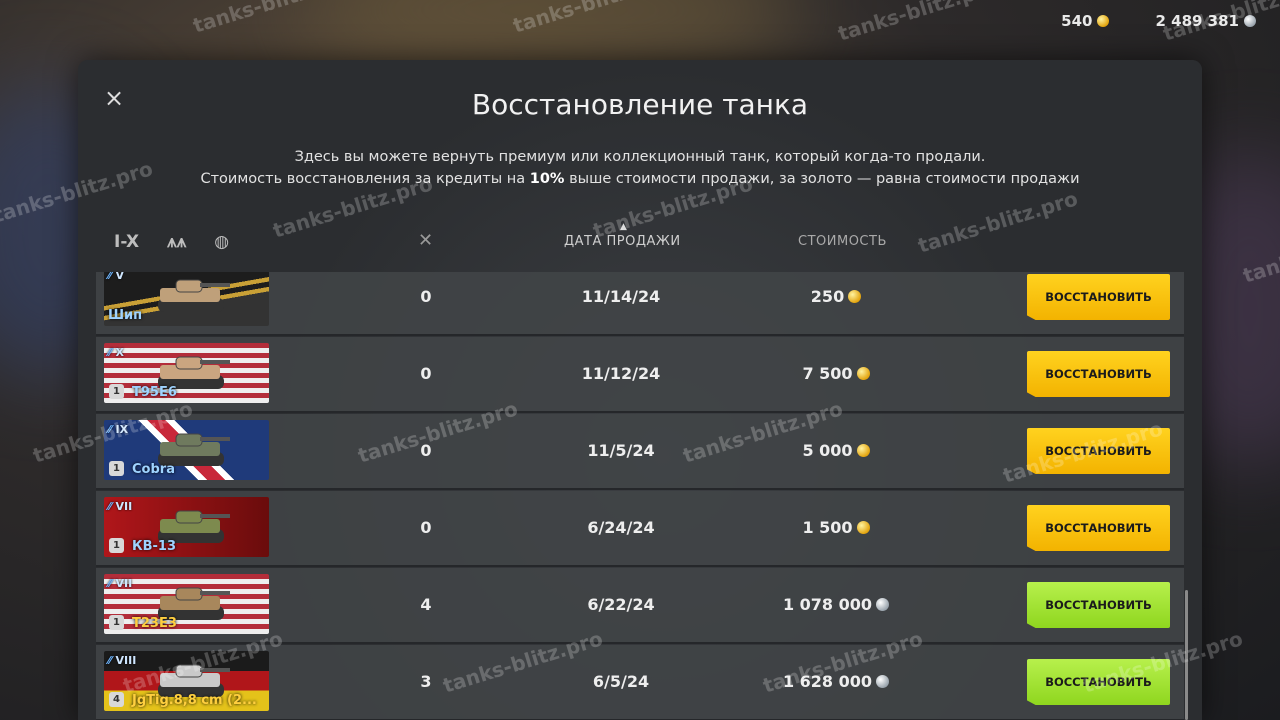  Describe the element at coordinates (120, 277) in the screenshot. I see `tier-label: V` at that location.